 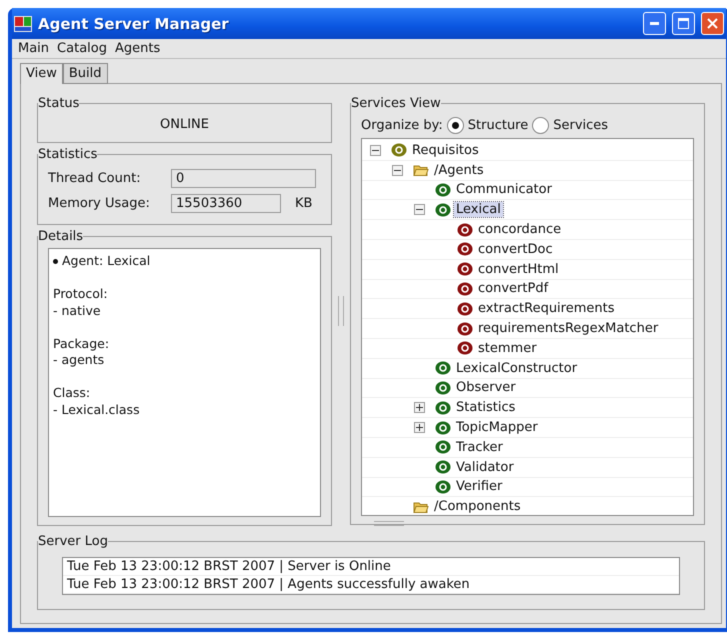 What do you see at coordinates (226, 203) in the screenshot?
I see `value-field: 15503360` at bounding box center [226, 203].